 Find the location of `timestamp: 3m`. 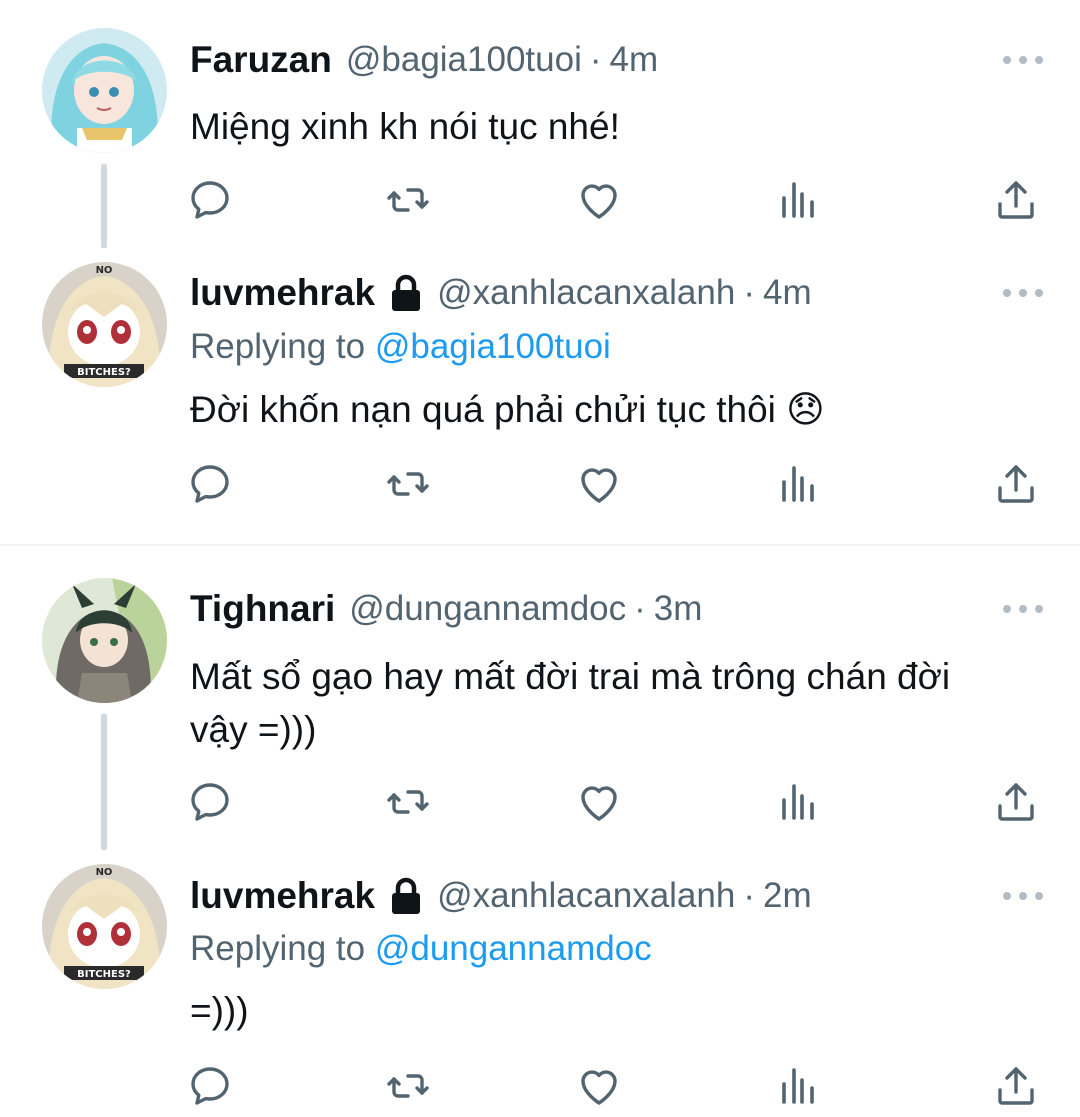

timestamp: 3m is located at coordinates (678, 609).